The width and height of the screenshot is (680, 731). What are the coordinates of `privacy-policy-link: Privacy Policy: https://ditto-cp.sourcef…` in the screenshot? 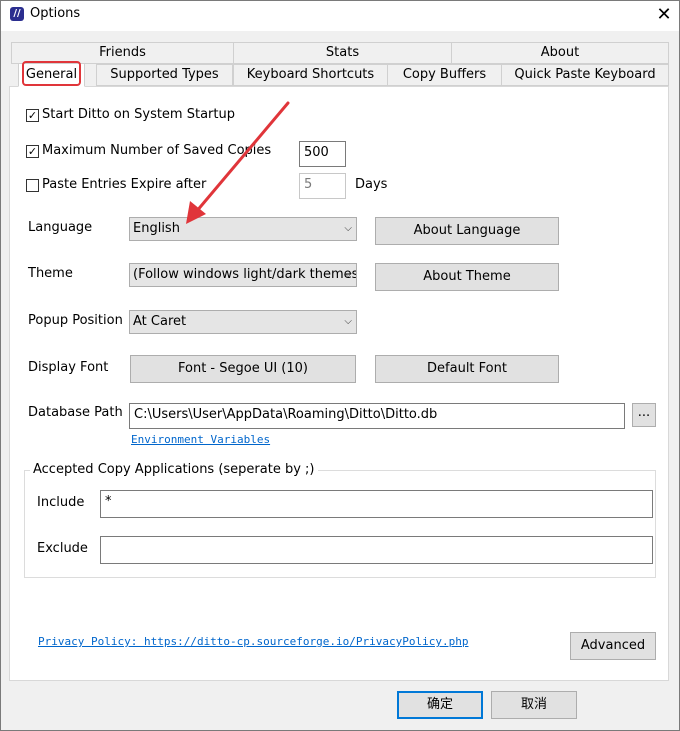 It's located at (253, 641).